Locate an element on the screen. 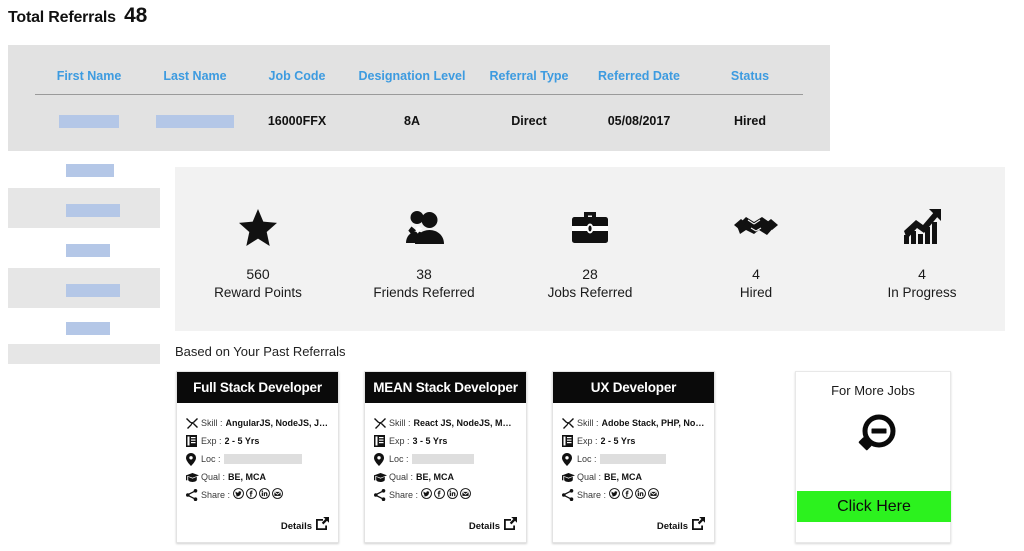 This screenshot has width=1024, height=551. total-referrals-count: 48 is located at coordinates (136, 15).